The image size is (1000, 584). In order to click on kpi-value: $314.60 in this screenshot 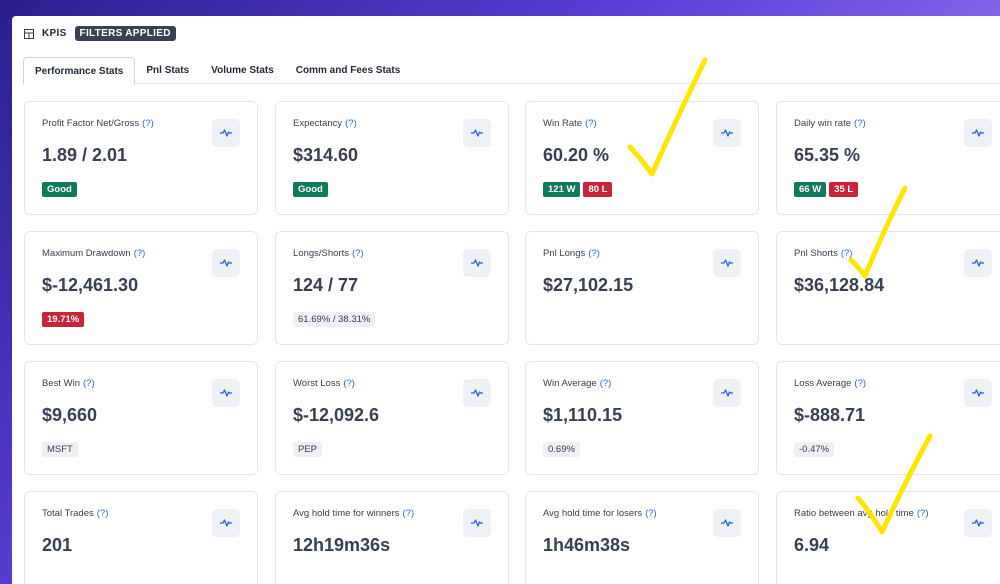, I will do `click(326, 155)`.